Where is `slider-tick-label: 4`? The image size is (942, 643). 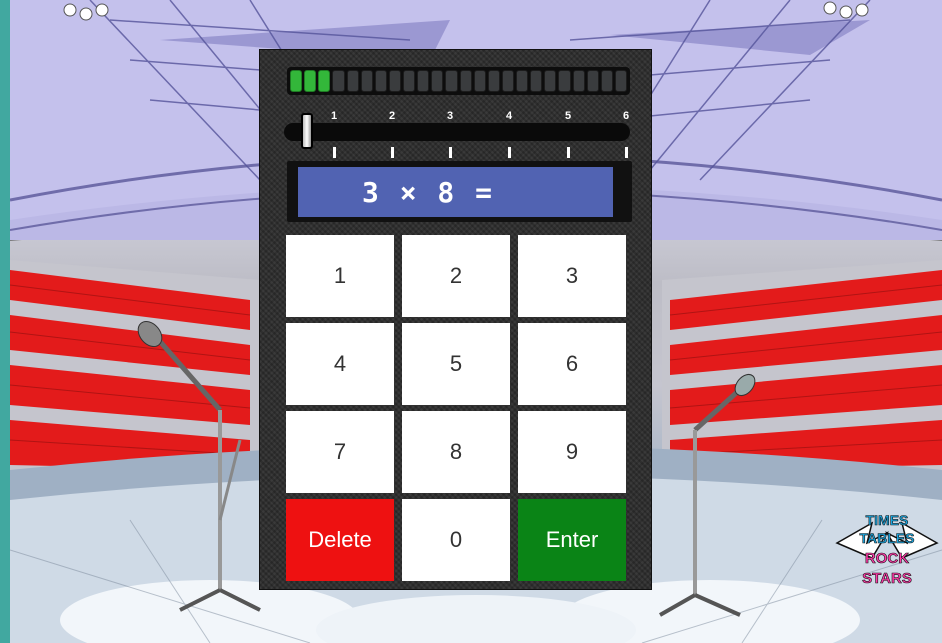
slider-tick-label: 4 is located at coordinates (509, 116).